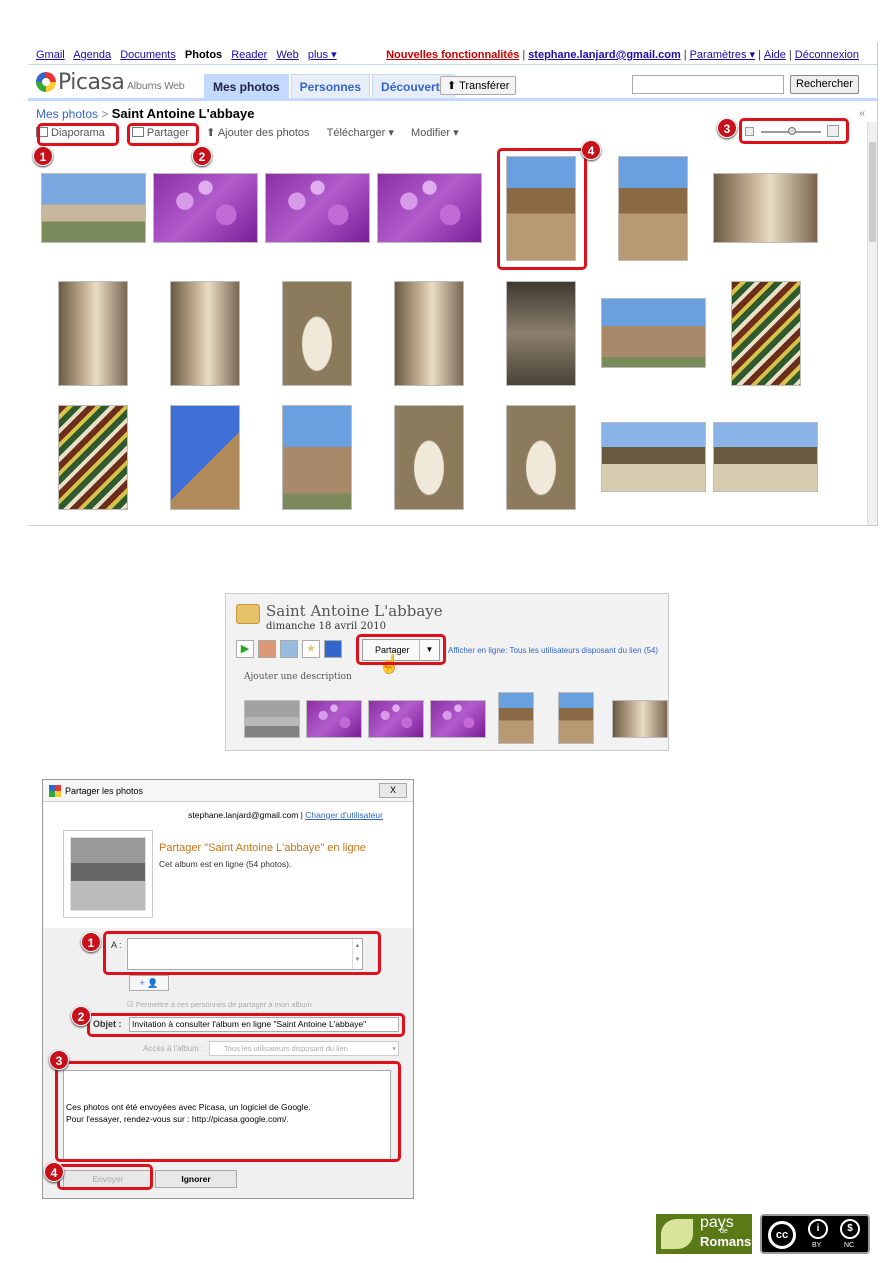 The height and width of the screenshot is (1263, 893). What do you see at coordinates (763, 1234) in the screenshot?
I see `footer-logos: pays de Romans cc i $ BY NC` at bounding box center [763, 1234].